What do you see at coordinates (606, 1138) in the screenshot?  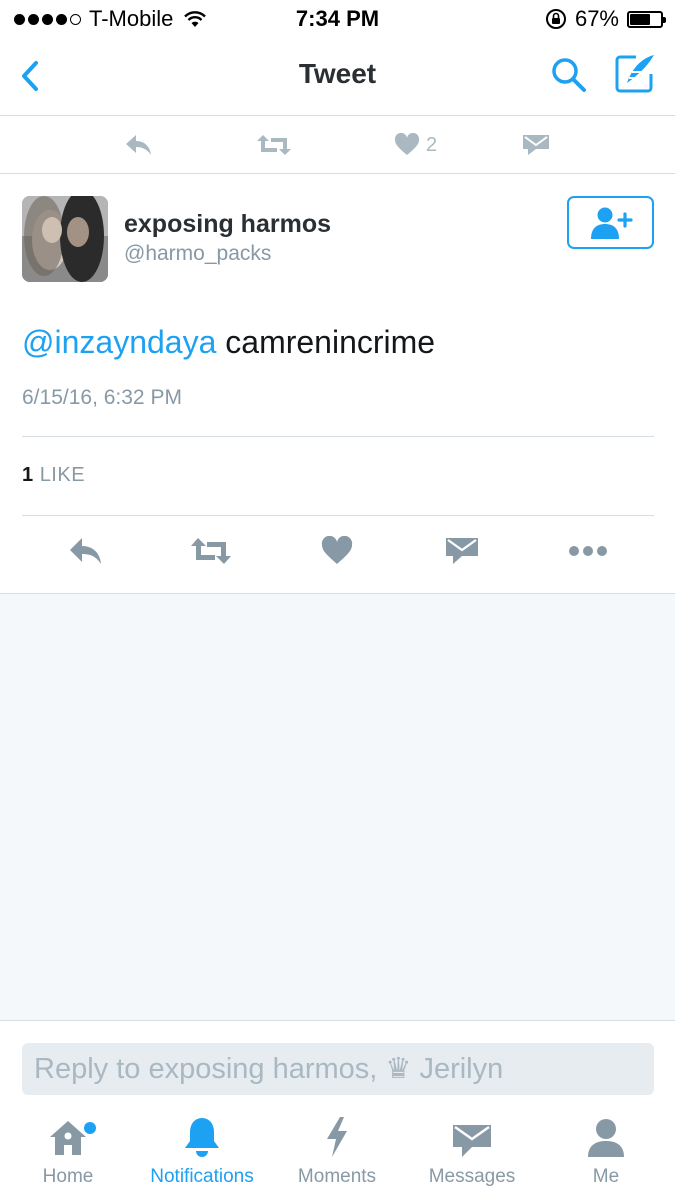 I see `person-icon` at bounding box center [606, 1138].